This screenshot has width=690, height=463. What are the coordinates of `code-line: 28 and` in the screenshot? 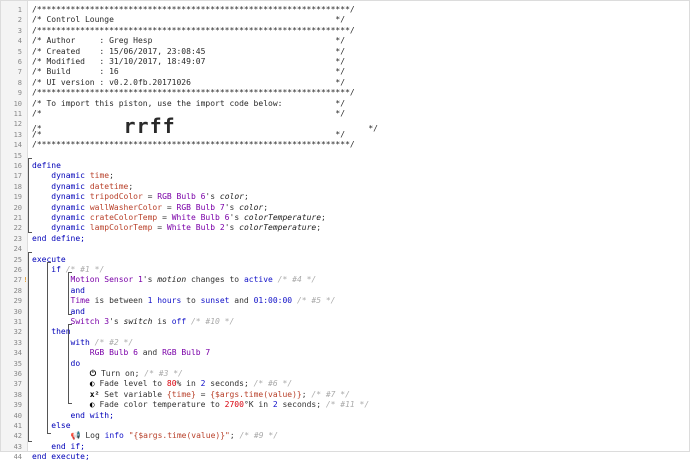 It's located at (345, 291).